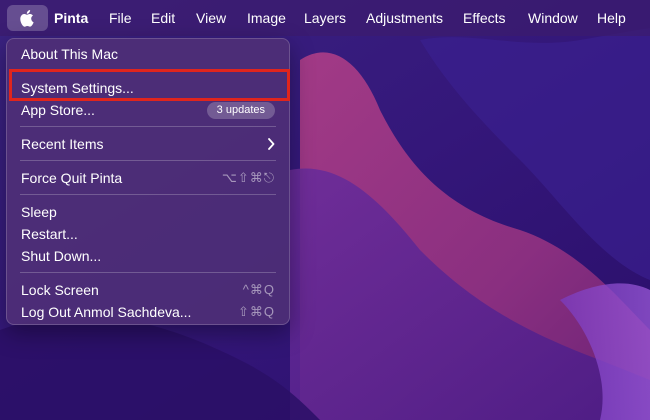 The height and width of the screenshot is (420, 650). Describe the element at coordinates (120, 18) in the screenshot. I see `menu-file: File` at that location.